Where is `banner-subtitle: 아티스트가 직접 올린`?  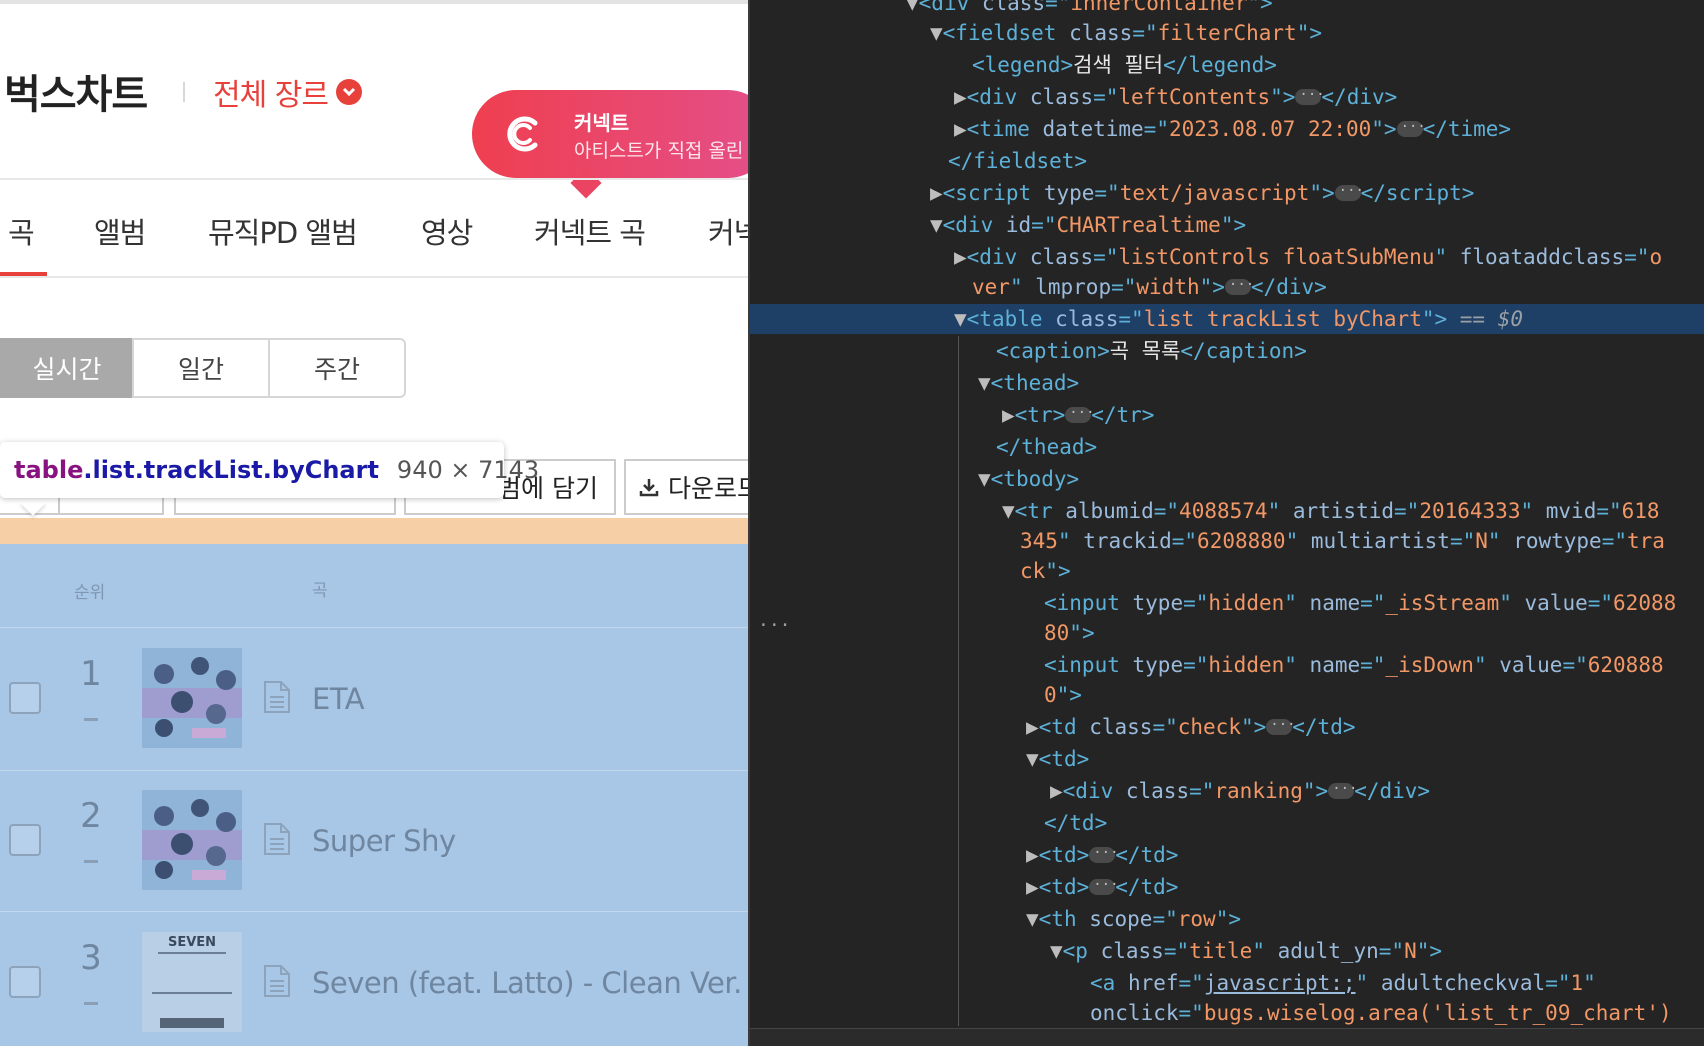 banner-subtitle: 아티스트가 직접 올린 is located at coordinates (659, 151).